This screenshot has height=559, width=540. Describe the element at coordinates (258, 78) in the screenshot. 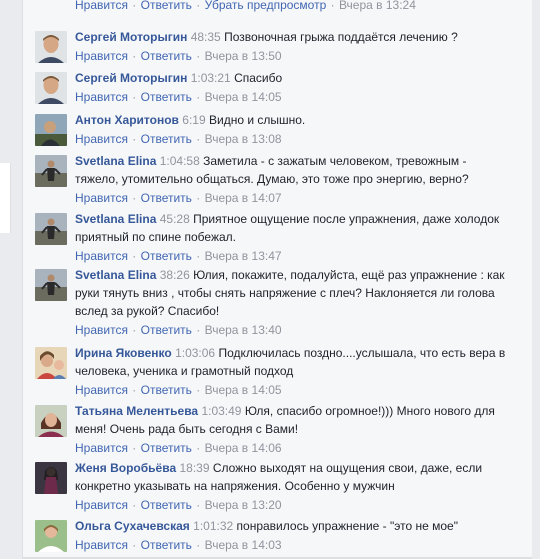

I see `comment-text: Спасибо` at that location.